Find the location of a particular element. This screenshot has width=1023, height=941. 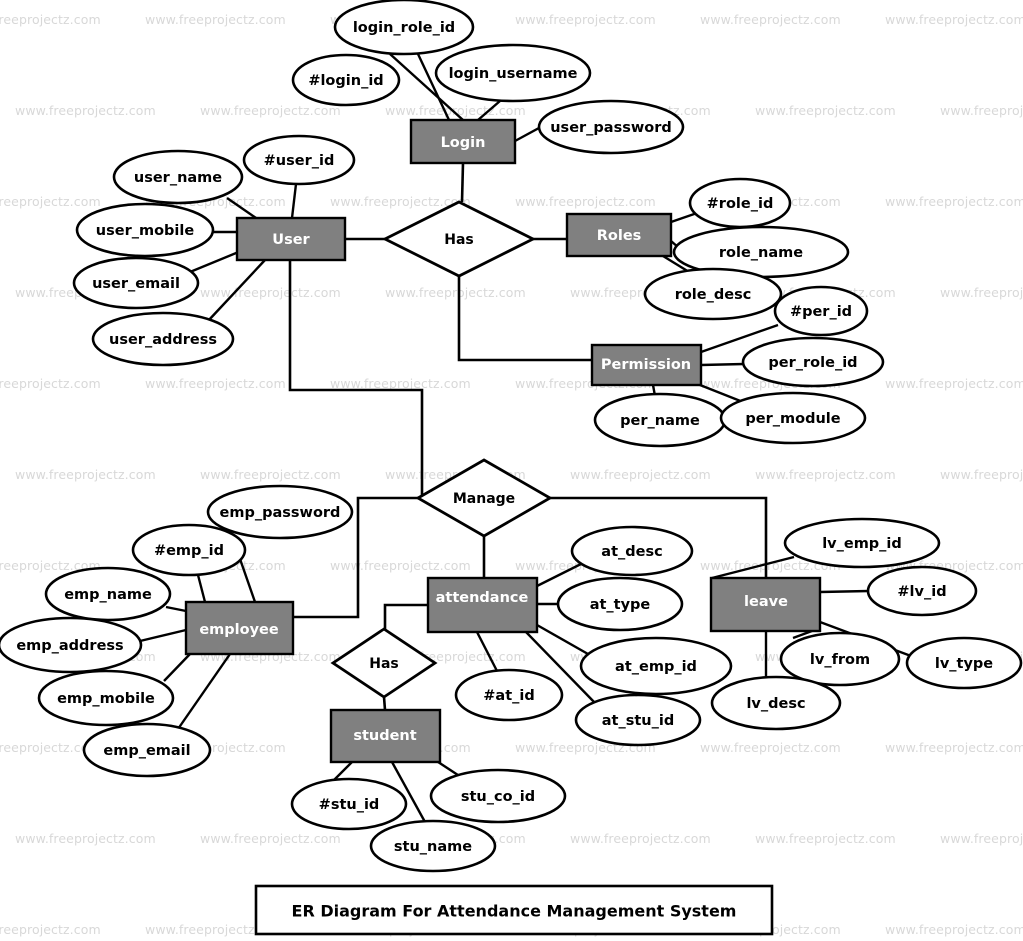

attribute-label-stu_id: #stu_id is located at coordinates (349, 805).